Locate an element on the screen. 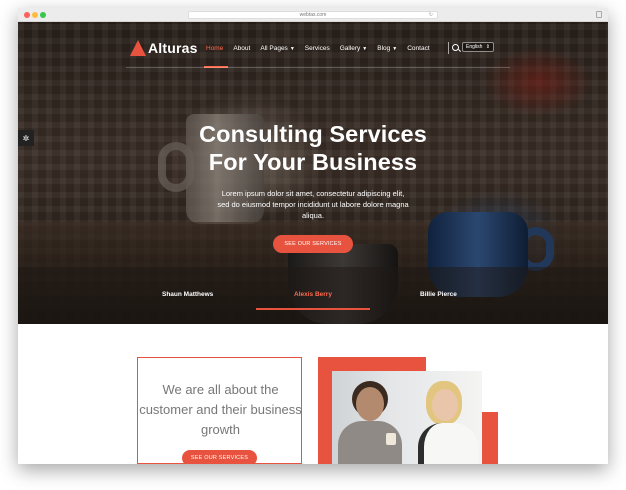 Image resolution: width=626 pixels, height=490 pixels. chevron-down-icon: ⇕ is located at coordinates (487, 47).